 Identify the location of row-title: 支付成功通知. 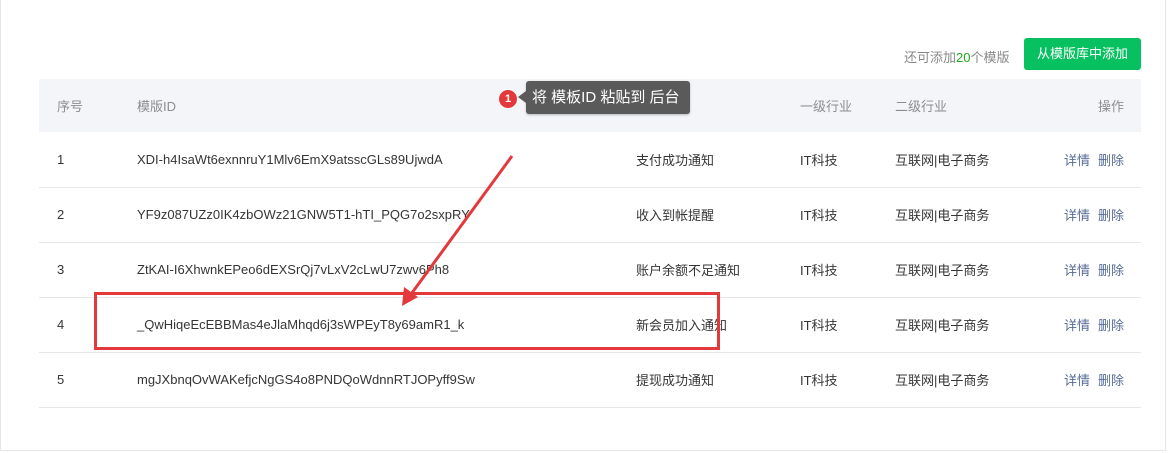
(675, 160).